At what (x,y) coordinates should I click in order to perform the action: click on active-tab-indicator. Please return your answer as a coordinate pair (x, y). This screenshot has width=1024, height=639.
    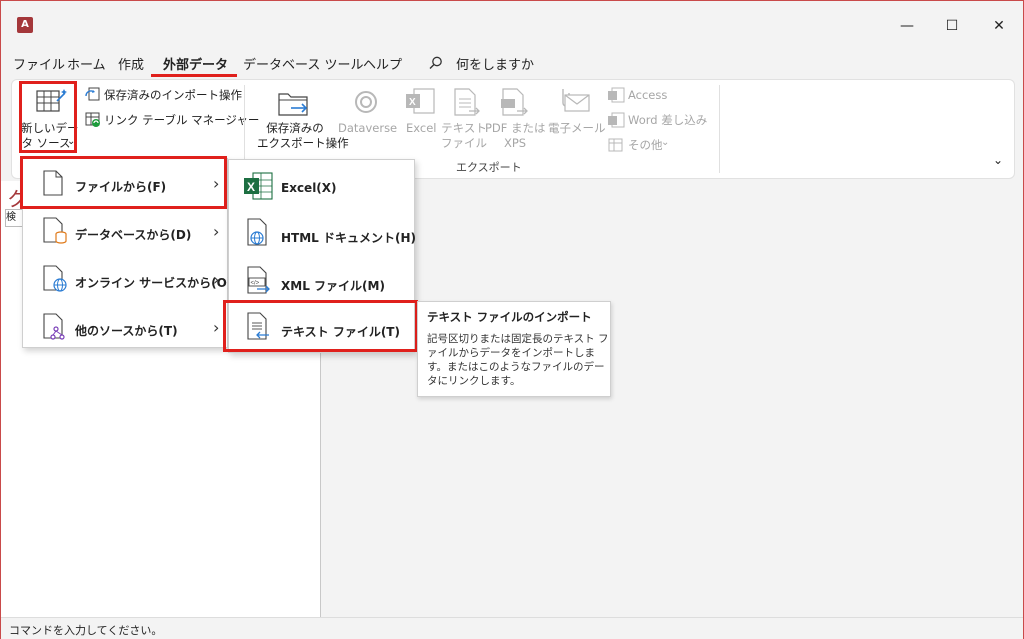
    Looking at the image, I should click on (194, 75).